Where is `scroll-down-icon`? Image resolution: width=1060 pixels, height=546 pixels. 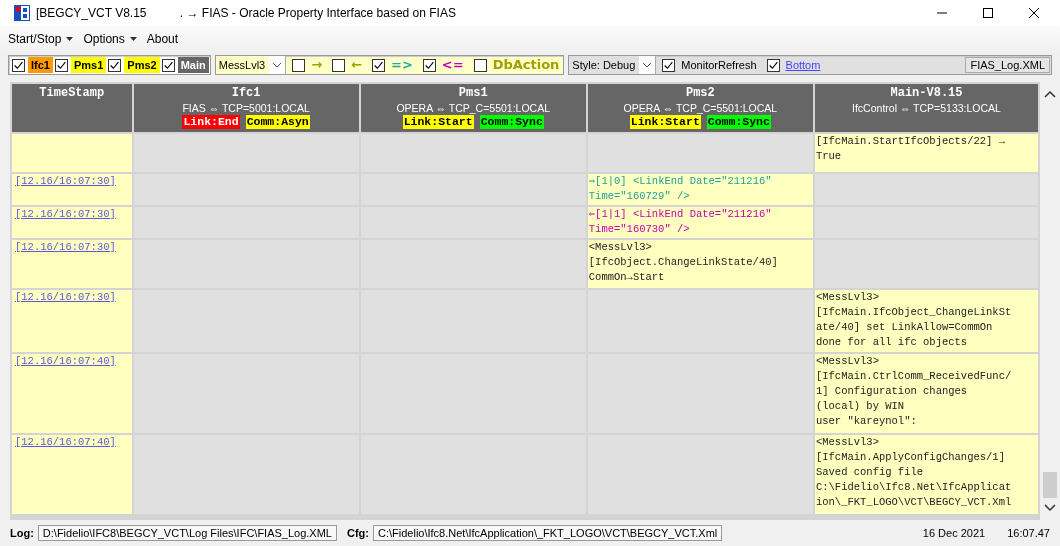
scroll-down-icon is located at coordinates (1050, 508).